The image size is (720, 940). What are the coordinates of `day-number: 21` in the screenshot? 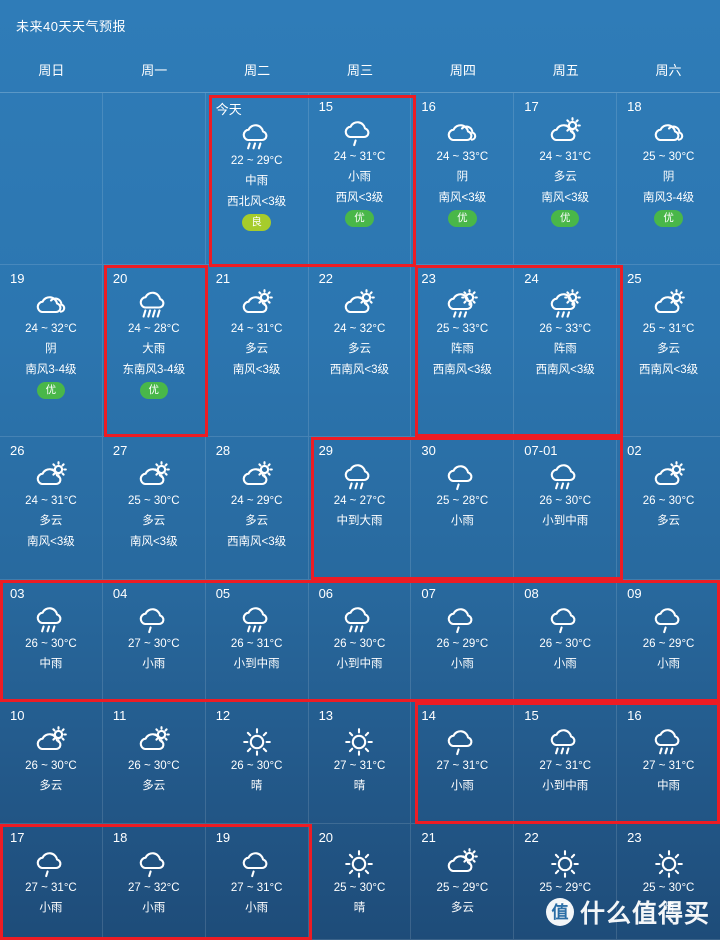 It's located at (223, 278).